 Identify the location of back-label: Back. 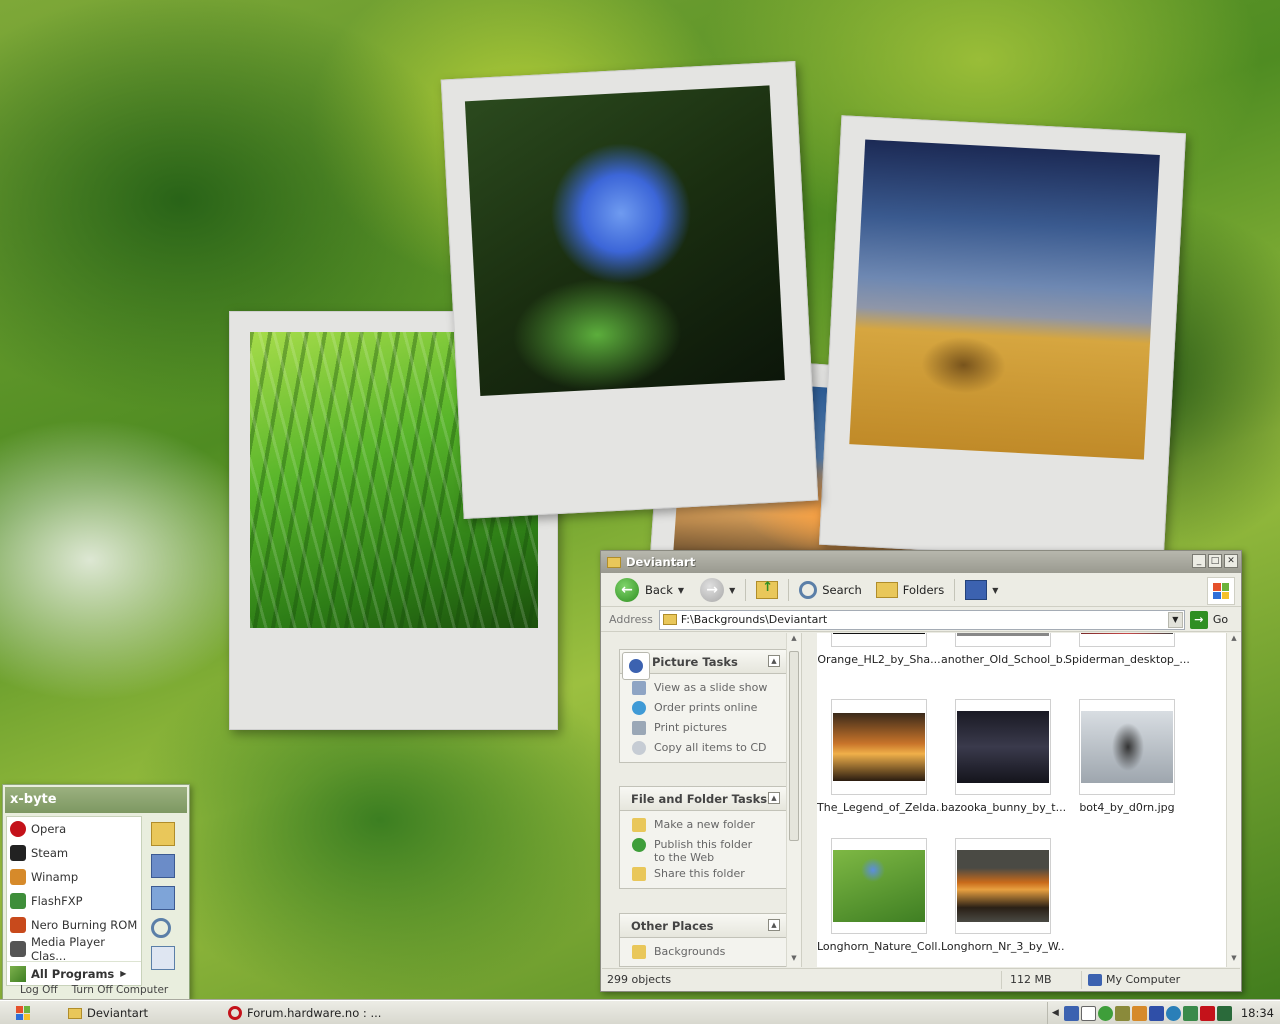
(659, 590).